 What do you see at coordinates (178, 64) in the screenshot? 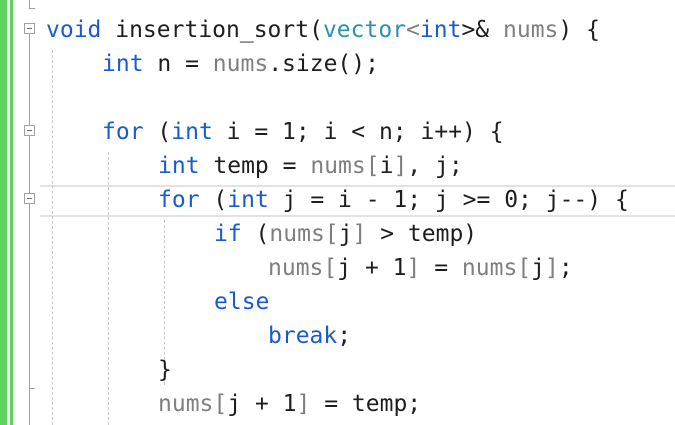
I see `code-token: n =` at bounding box center [178, 64].